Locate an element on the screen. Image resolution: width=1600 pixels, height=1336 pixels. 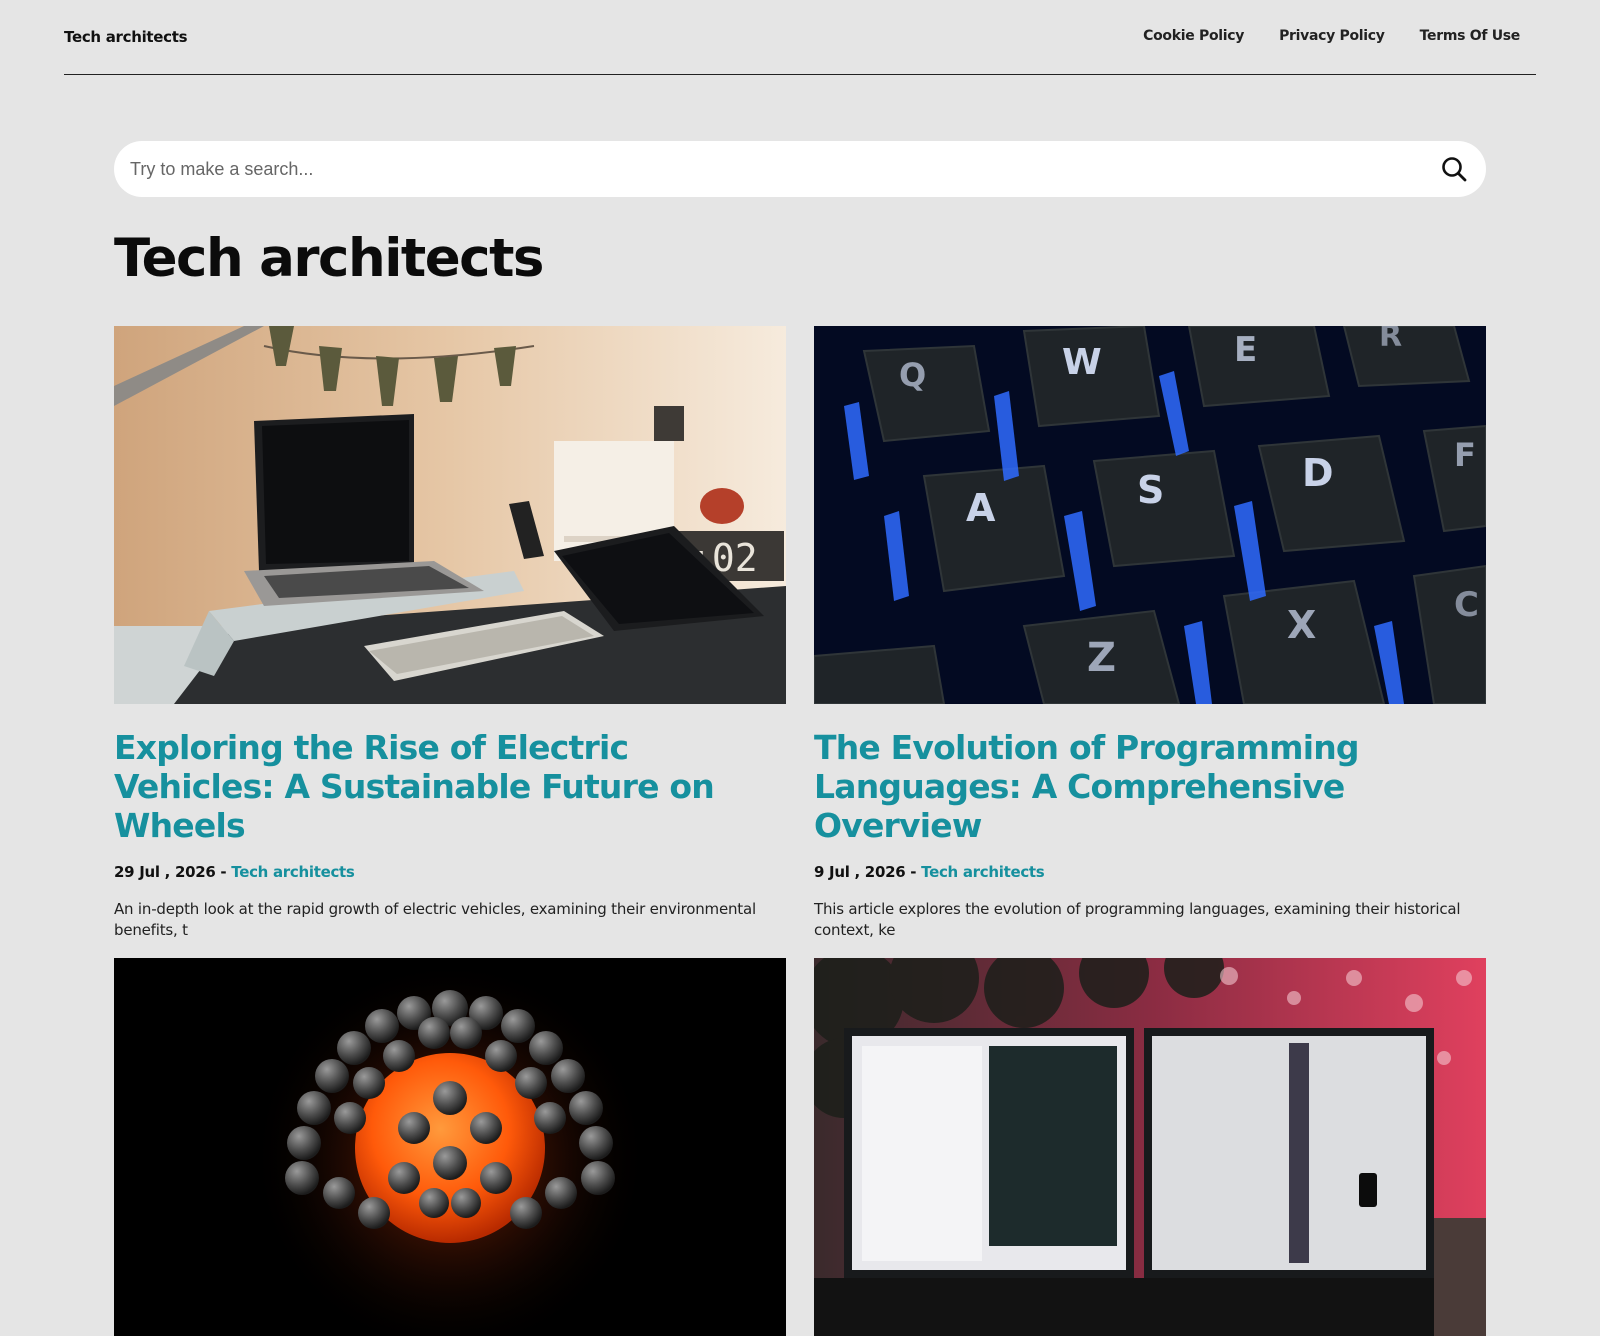
svg-text: C is located at coordinates (1466, 605).